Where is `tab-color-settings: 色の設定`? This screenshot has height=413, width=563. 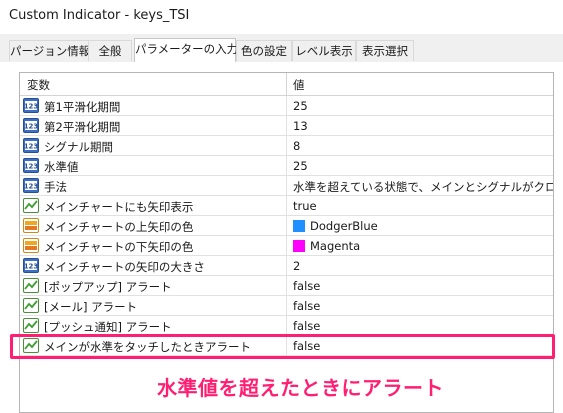
tab-color-settings: 色の設定 is located at coordinates (264, 50).